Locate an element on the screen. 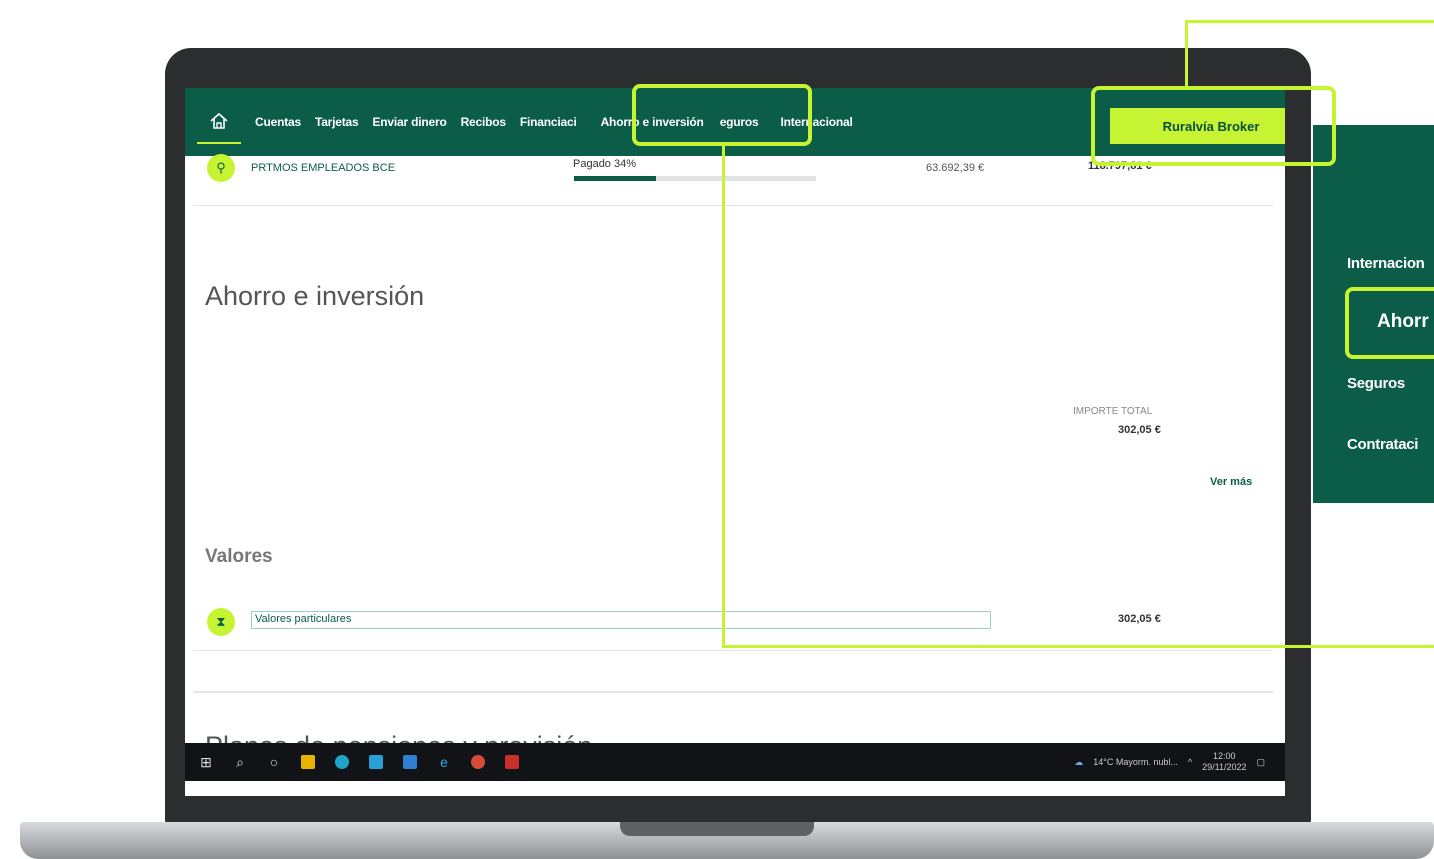 The height and width of the screenshot is (859, 1434). loan-name: PRTMOS EMPLEADOS BCE is located at coordinates (323, 168).